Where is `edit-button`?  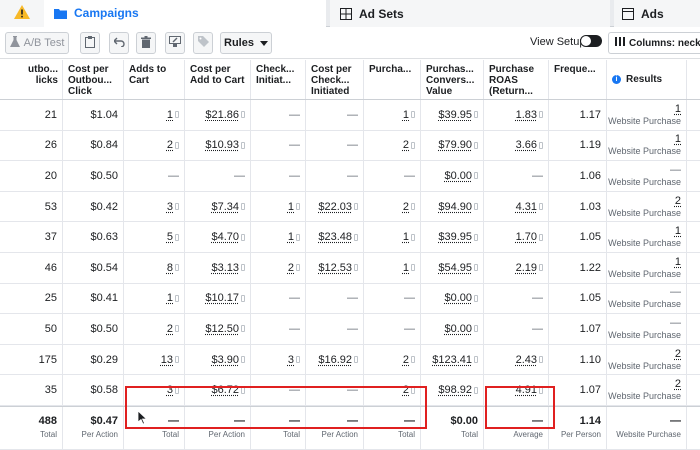 edit-button is located at coordinates (175, 43).